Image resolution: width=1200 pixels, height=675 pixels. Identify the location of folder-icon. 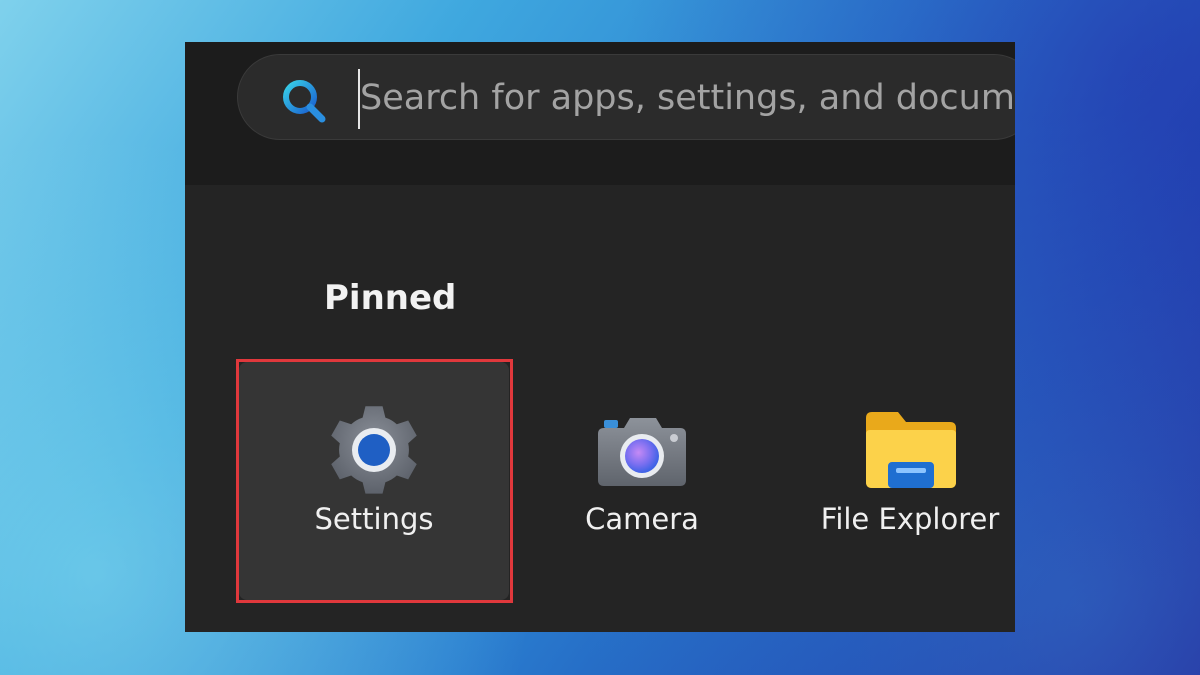
(910, 452).